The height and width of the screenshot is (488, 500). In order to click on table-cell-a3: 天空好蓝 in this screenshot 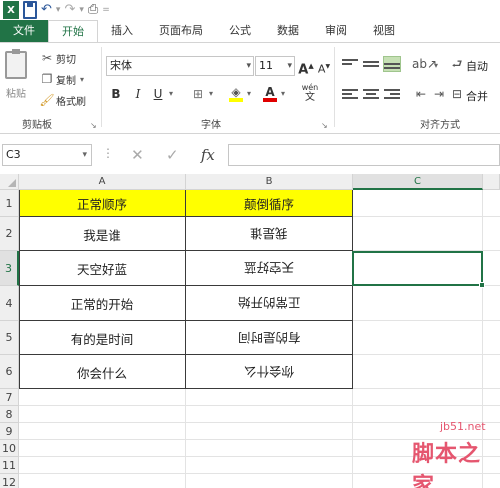, I will do `click(102, 268)`.